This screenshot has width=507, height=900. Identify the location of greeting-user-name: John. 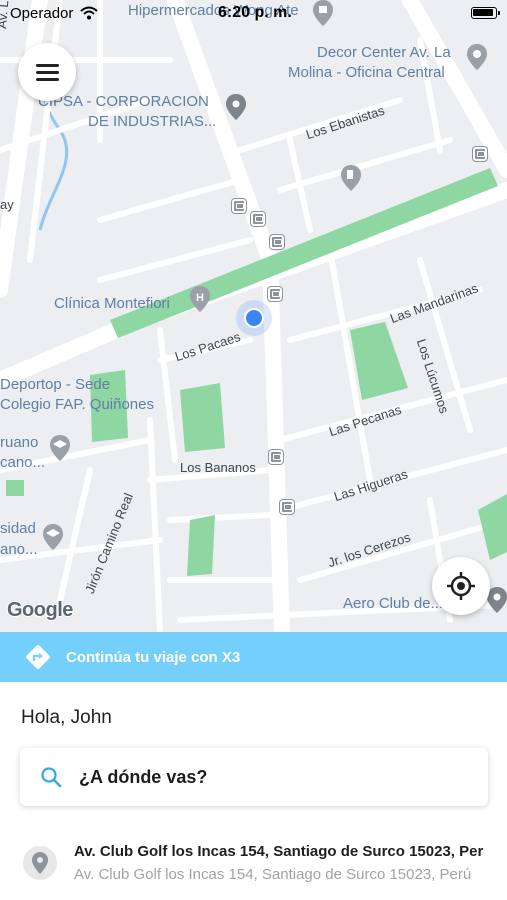
(91, 717).